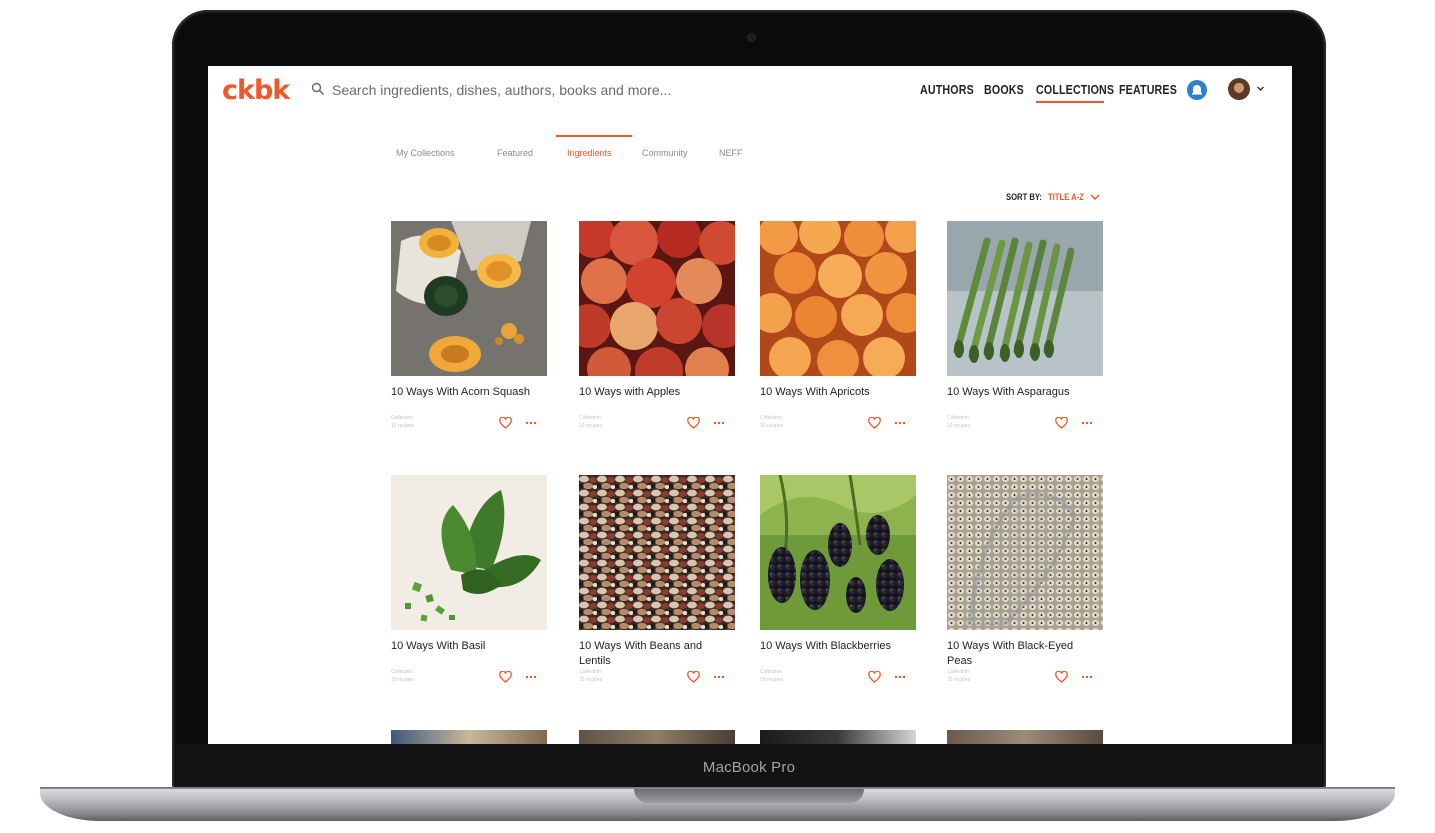 This screenshot has height=833, width=1435. I want to click on nav-authors: AUTHORS, so click(947, 89).